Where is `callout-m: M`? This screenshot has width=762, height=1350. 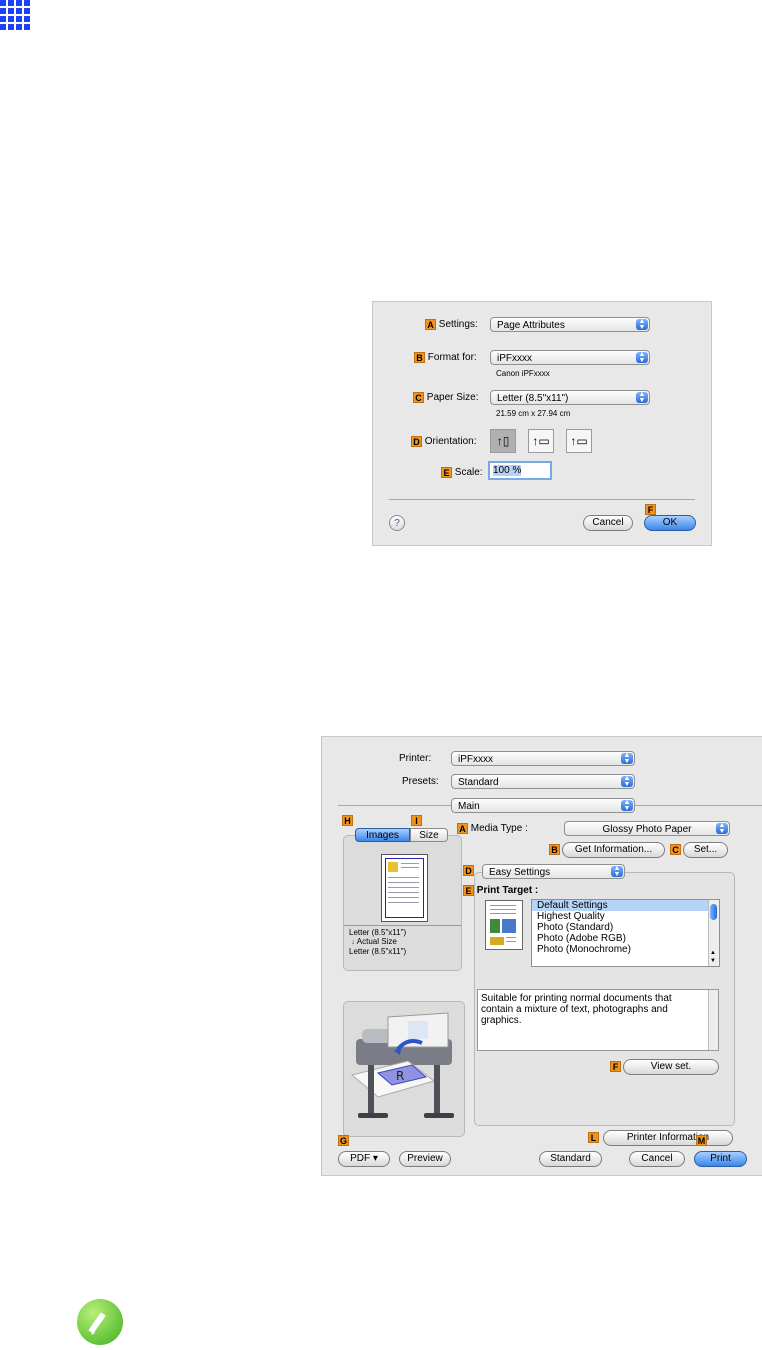 callout-m: M is located at coordinates (701, 1140).